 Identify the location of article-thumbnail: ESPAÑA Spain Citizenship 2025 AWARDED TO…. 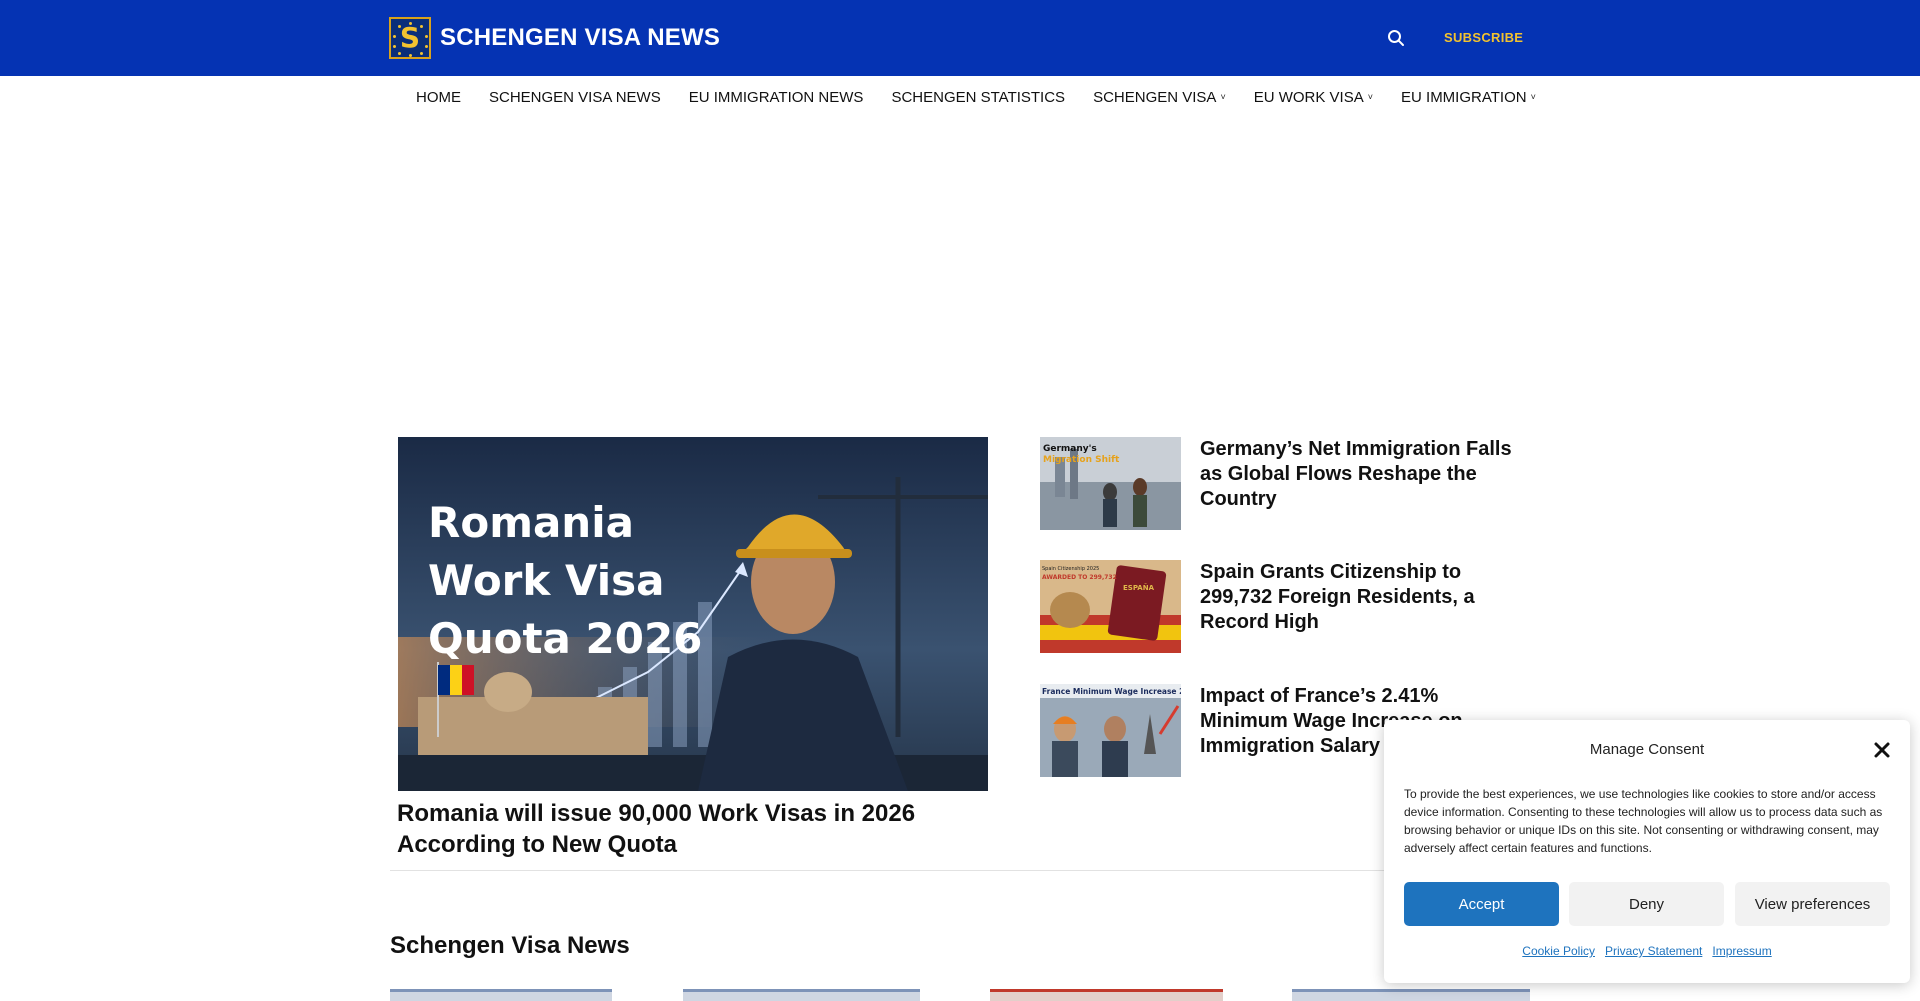
(1110, 606).